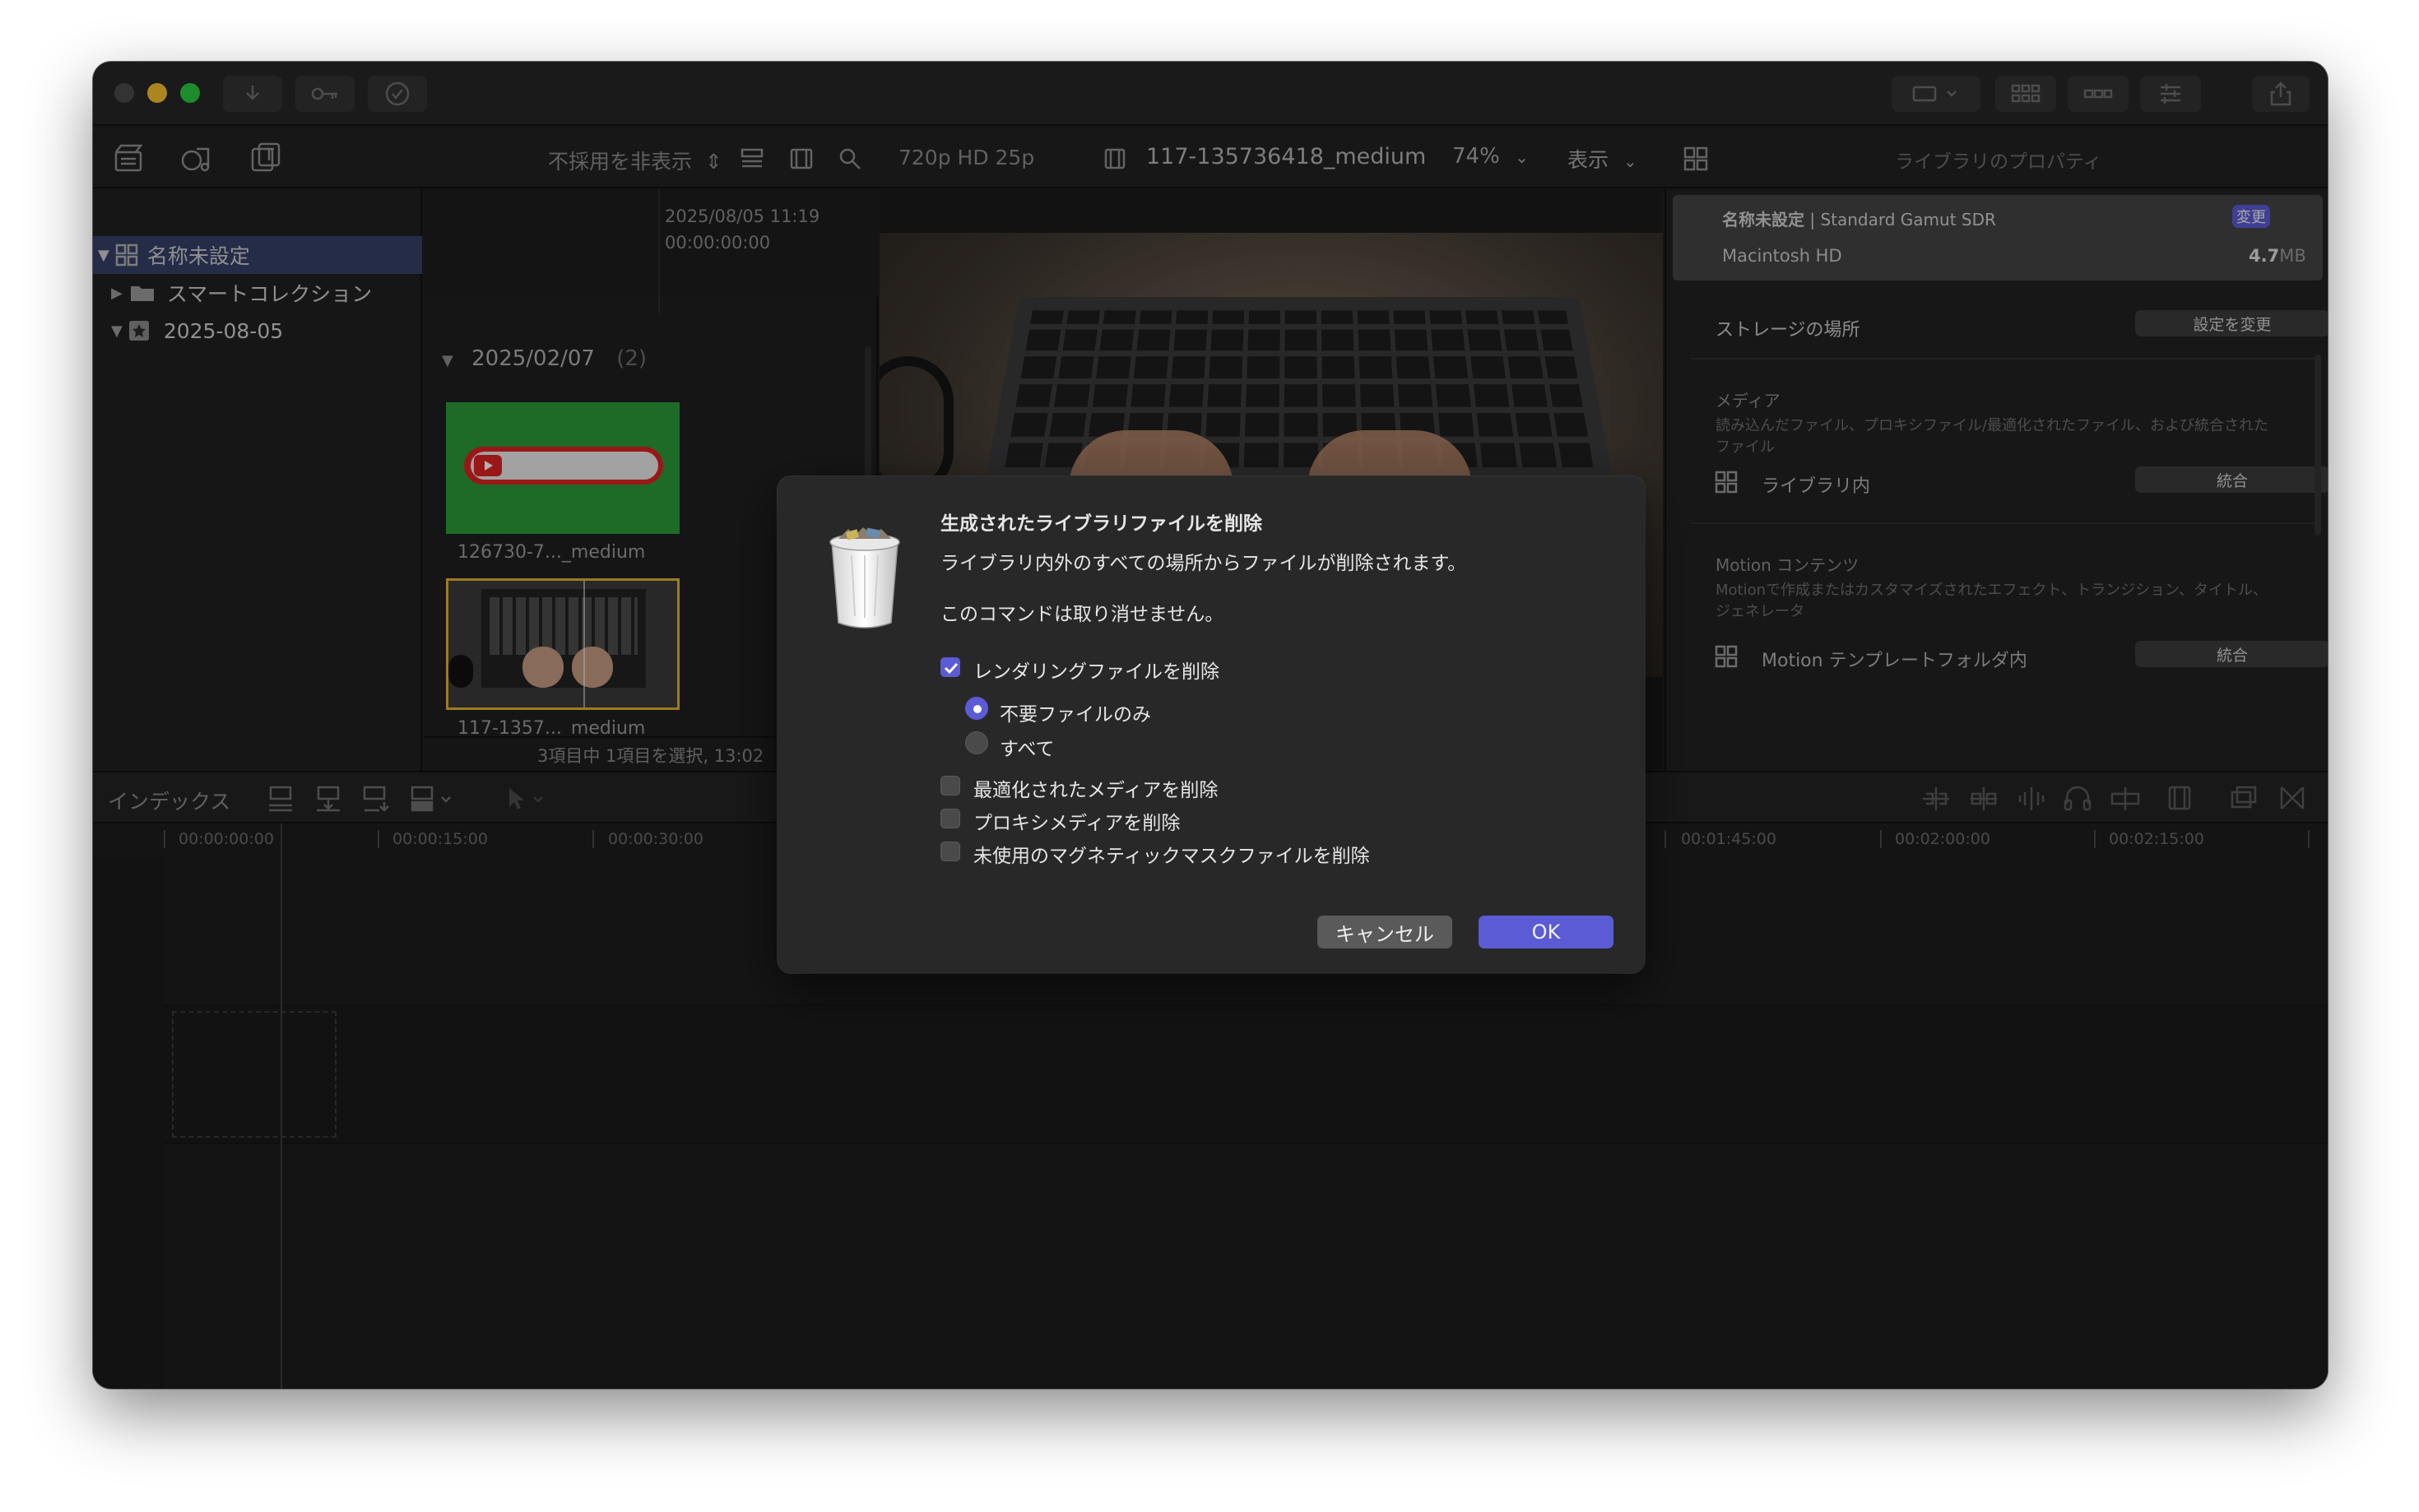  I want to click on ok-button: OK, so click(1546, 932).